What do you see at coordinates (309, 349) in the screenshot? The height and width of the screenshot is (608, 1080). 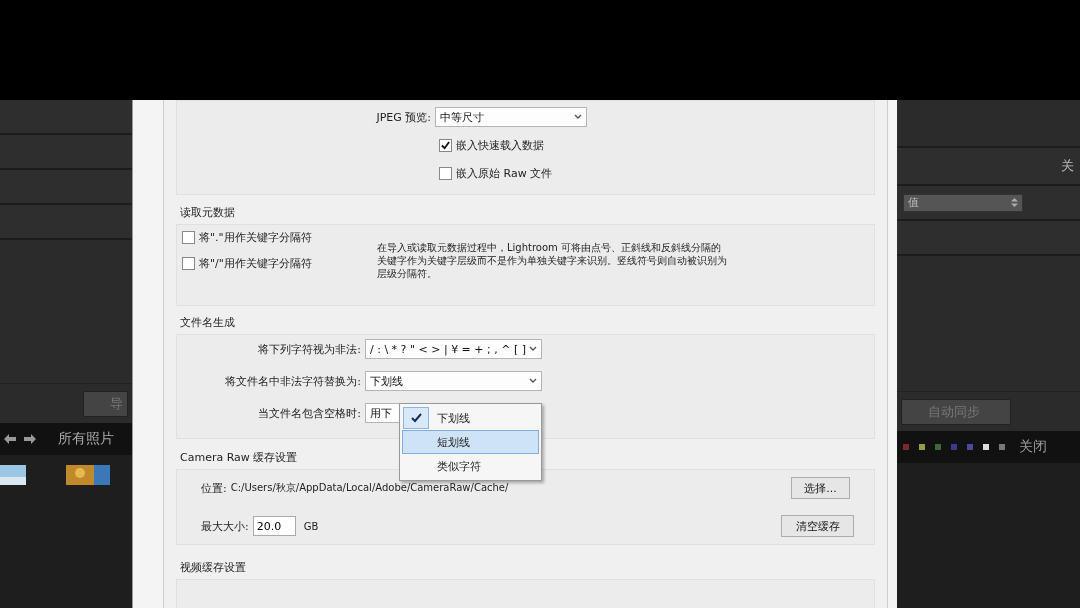 I see `field-label: 将下列字符视为非法:` at bounding box center [309, 349].